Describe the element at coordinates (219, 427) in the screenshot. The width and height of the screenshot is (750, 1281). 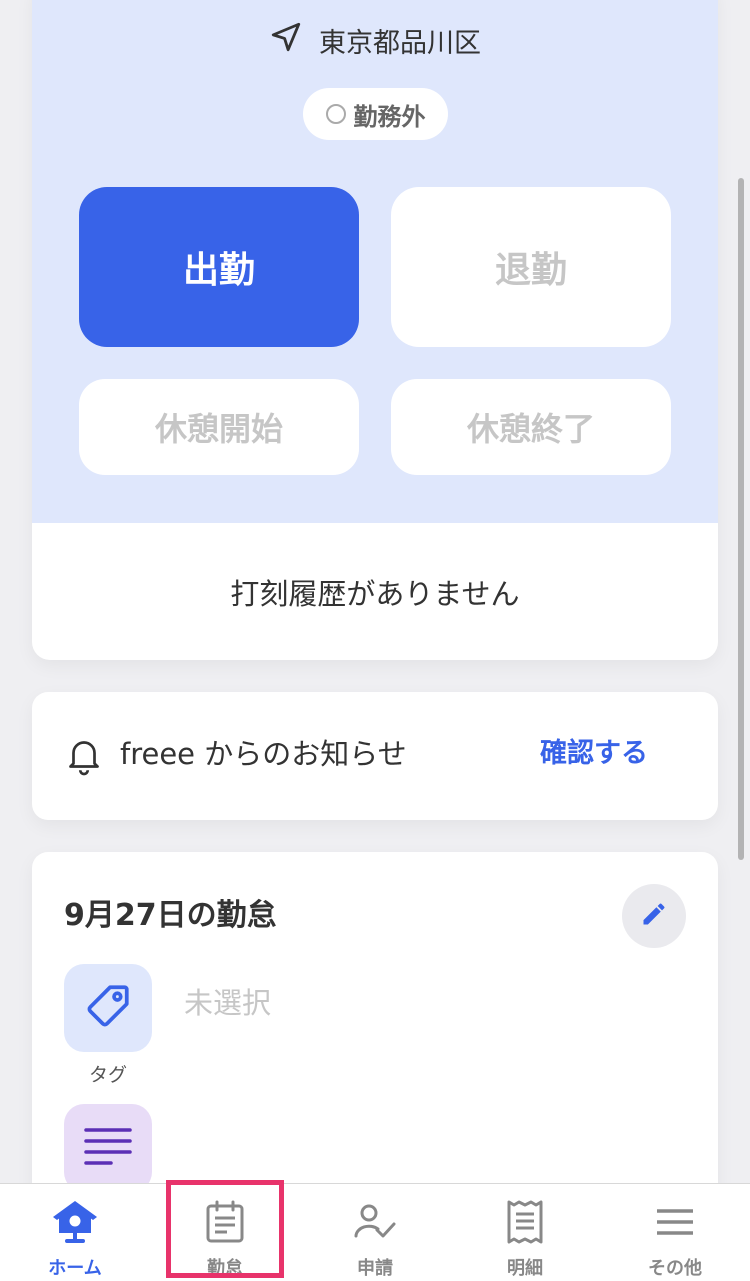
I see `break-start-button: 休憩開始` at that location.